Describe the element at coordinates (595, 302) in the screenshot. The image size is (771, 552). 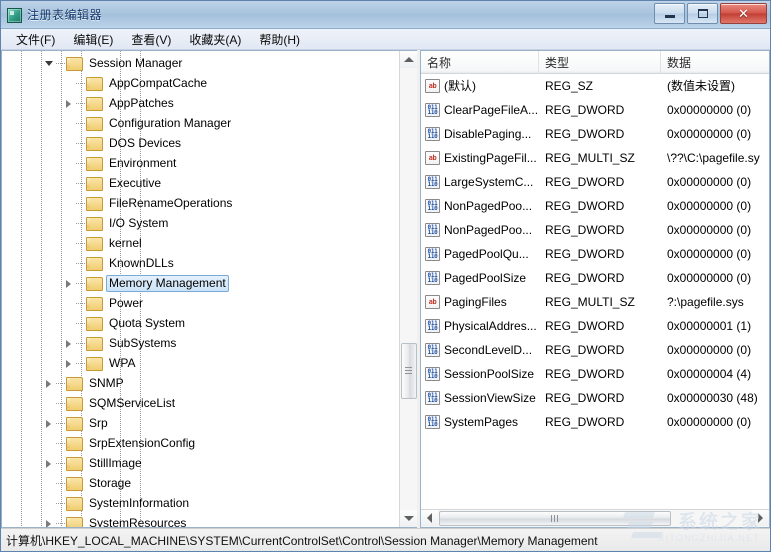
I see `value-row: ab PagingFiles REG_MULTI_SZ ?:\pagefile.sys` at that location.